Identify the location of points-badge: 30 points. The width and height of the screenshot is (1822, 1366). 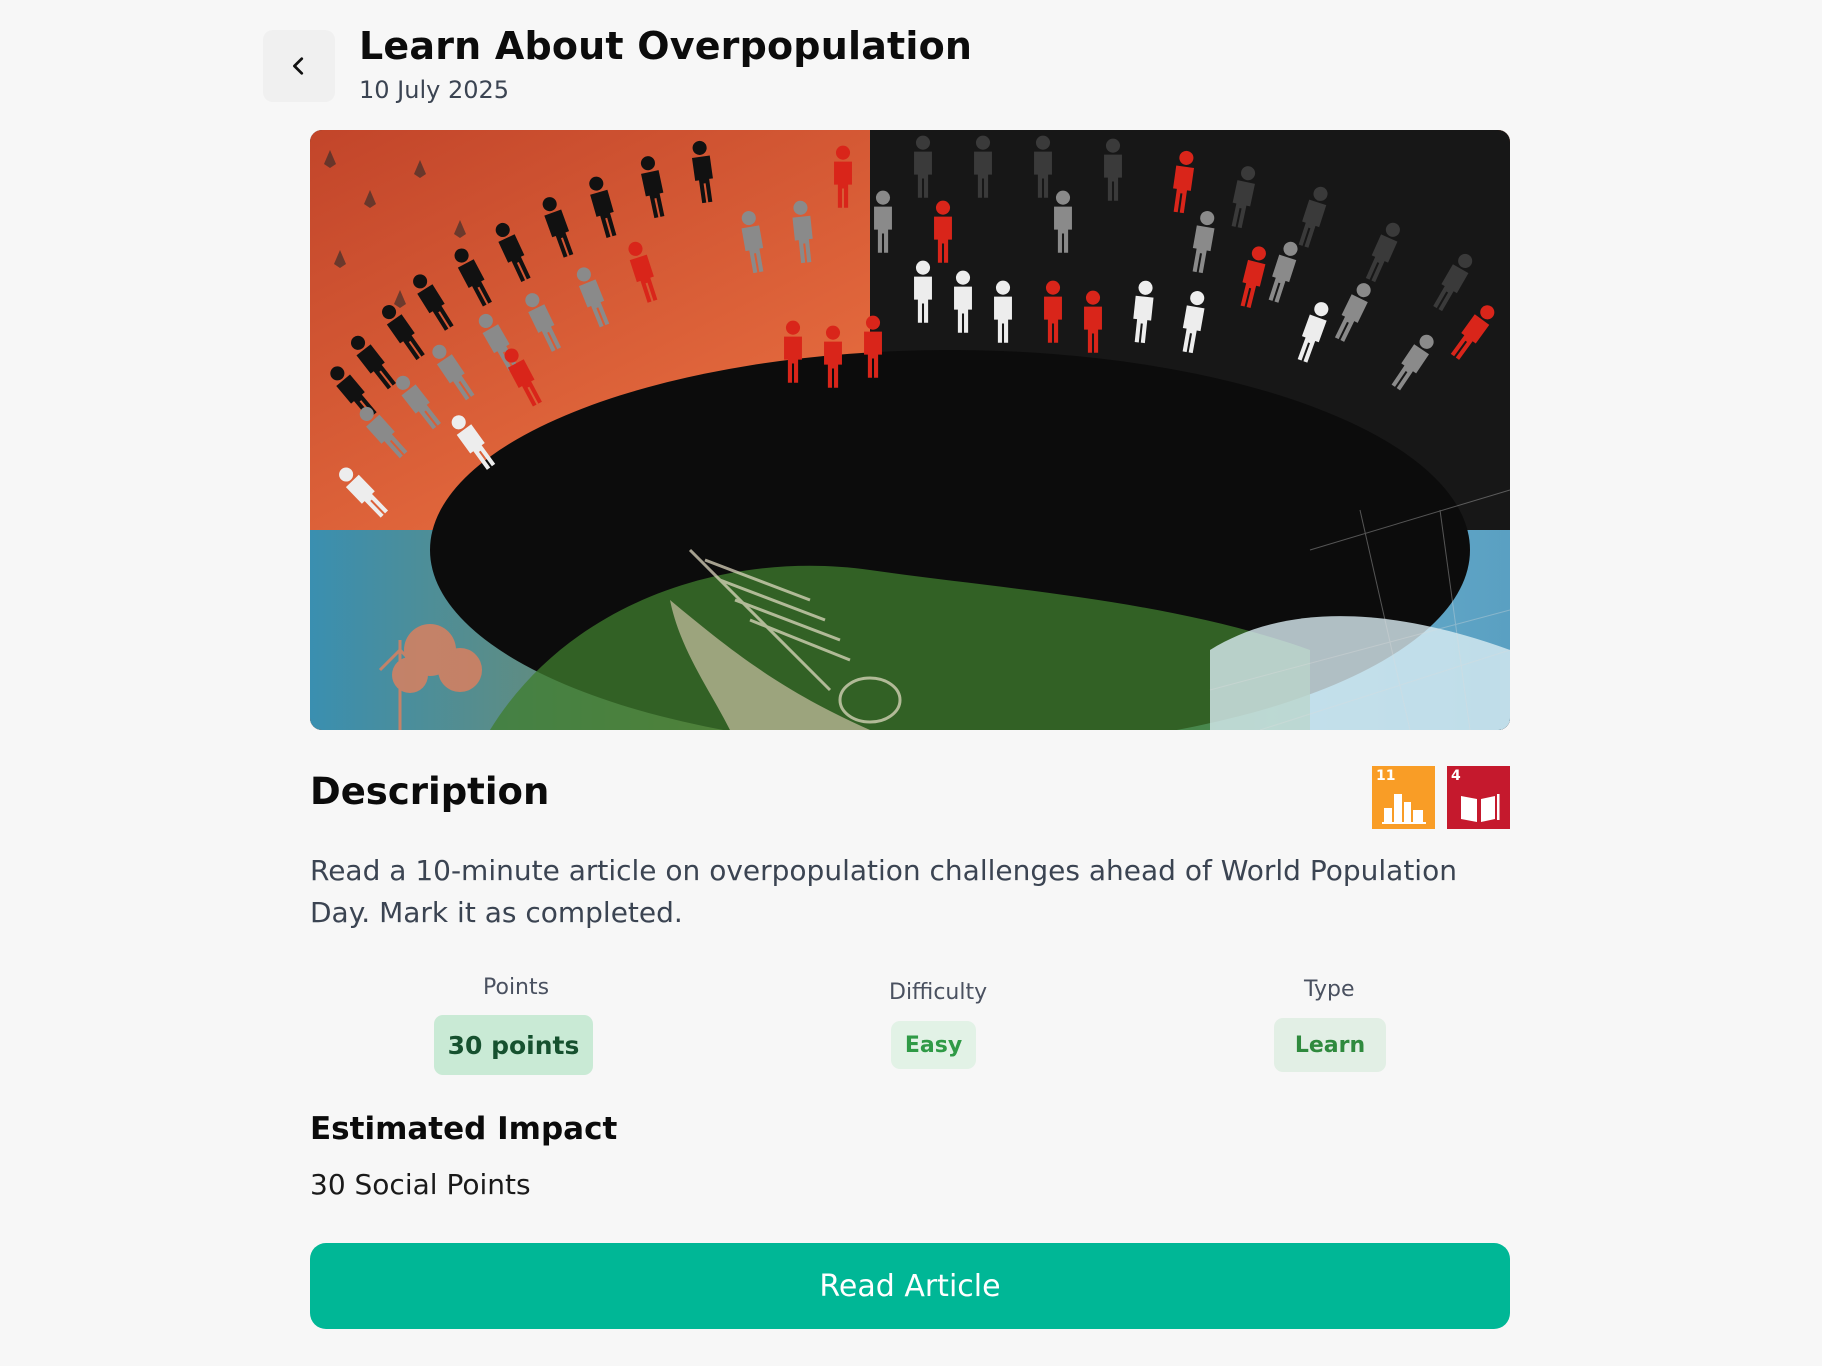
(513, 1045).